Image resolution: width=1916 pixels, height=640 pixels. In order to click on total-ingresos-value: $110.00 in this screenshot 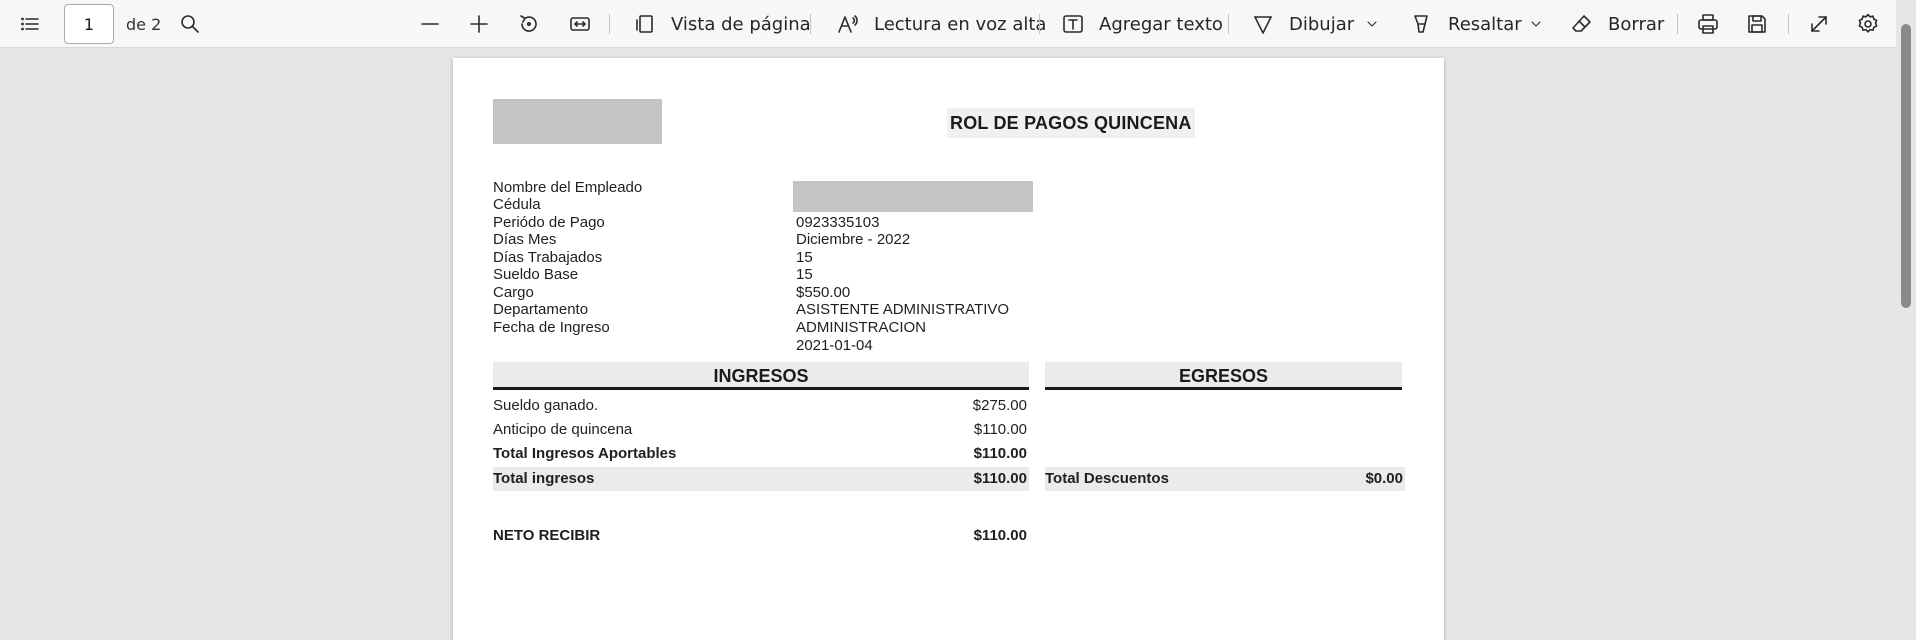, I will do `click(1000, 478)`.